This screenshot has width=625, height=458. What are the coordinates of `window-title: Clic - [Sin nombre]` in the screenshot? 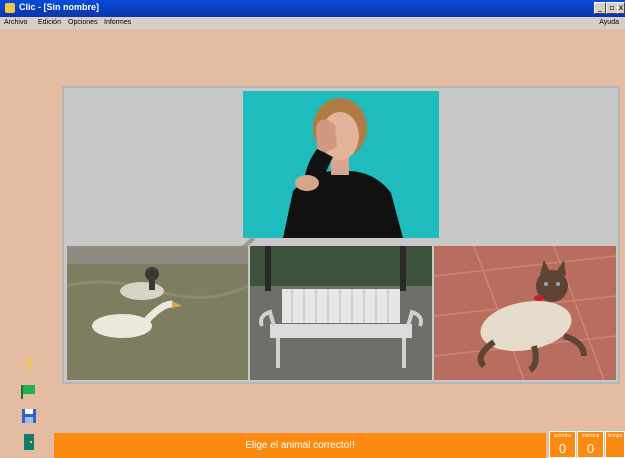 It's located at (59, 7).